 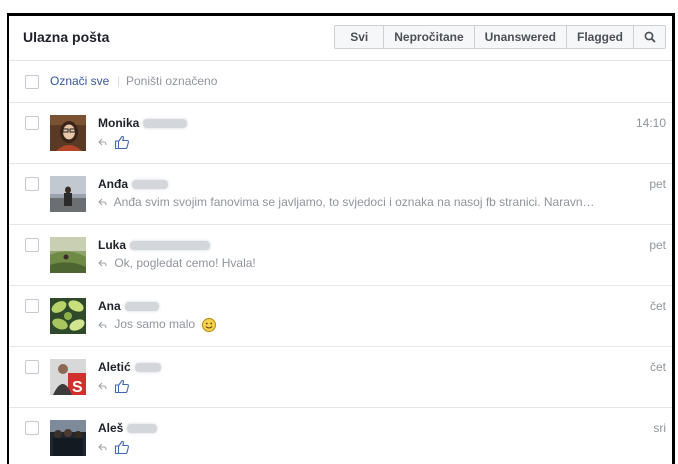 I want to click on select-all-checkbox, so click(x=32, y=82).